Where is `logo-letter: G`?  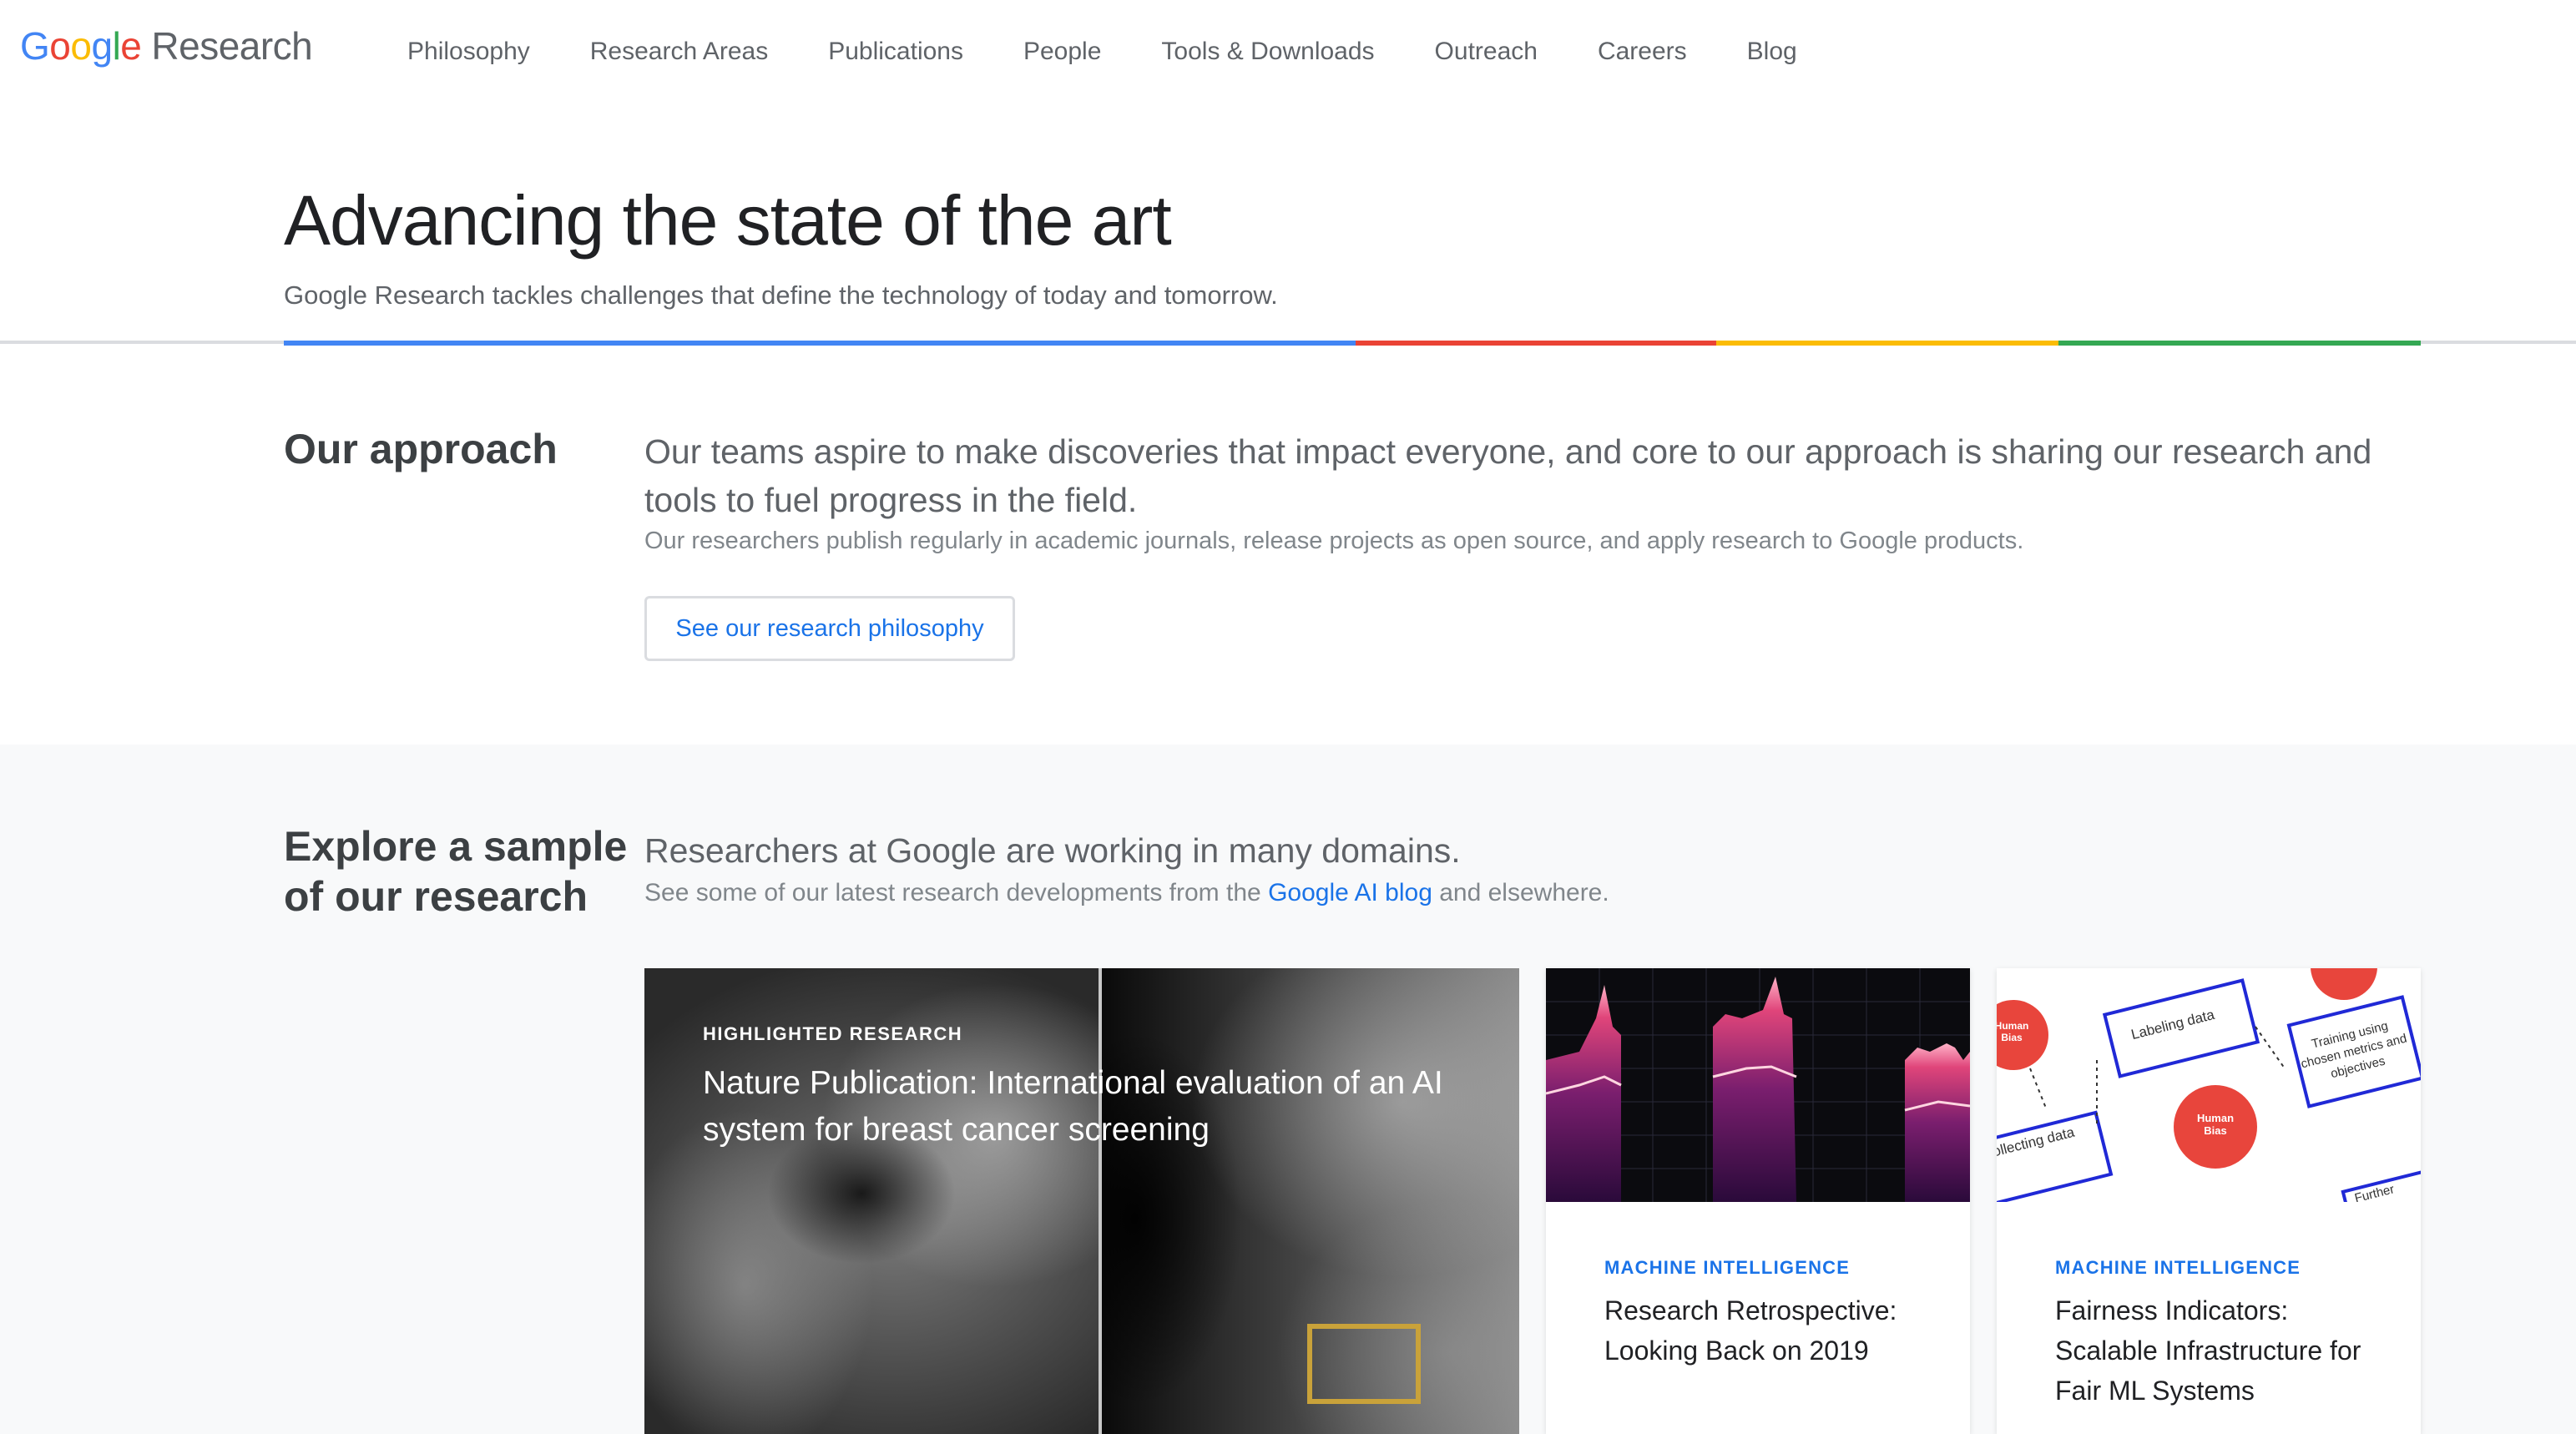
logo-letter: G is located at coordinates (35, 46).